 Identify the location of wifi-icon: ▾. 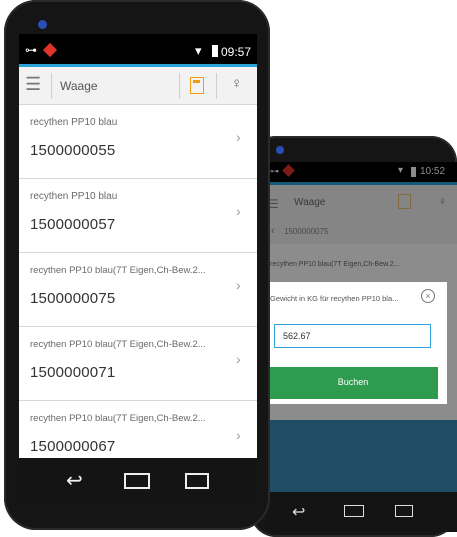
(198, 50).